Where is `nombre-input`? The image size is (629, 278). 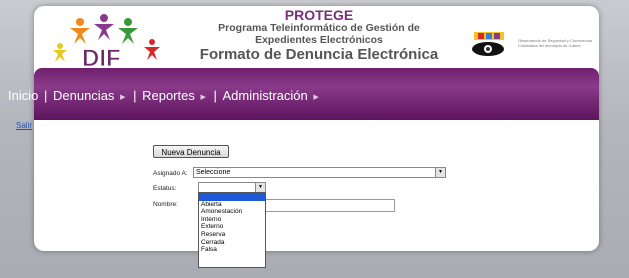
nombre-input is located at coordinates (329, 205).